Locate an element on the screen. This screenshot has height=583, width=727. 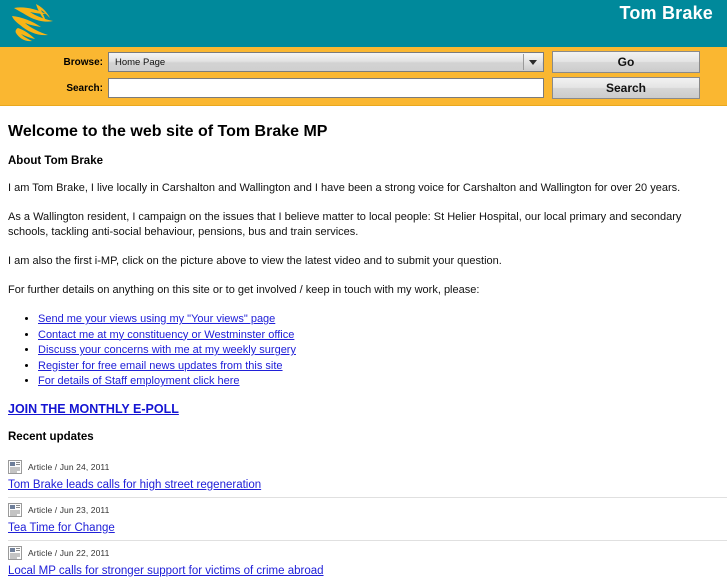
recent-updates-heading: Recent updates is located at coordinates (51, 436).